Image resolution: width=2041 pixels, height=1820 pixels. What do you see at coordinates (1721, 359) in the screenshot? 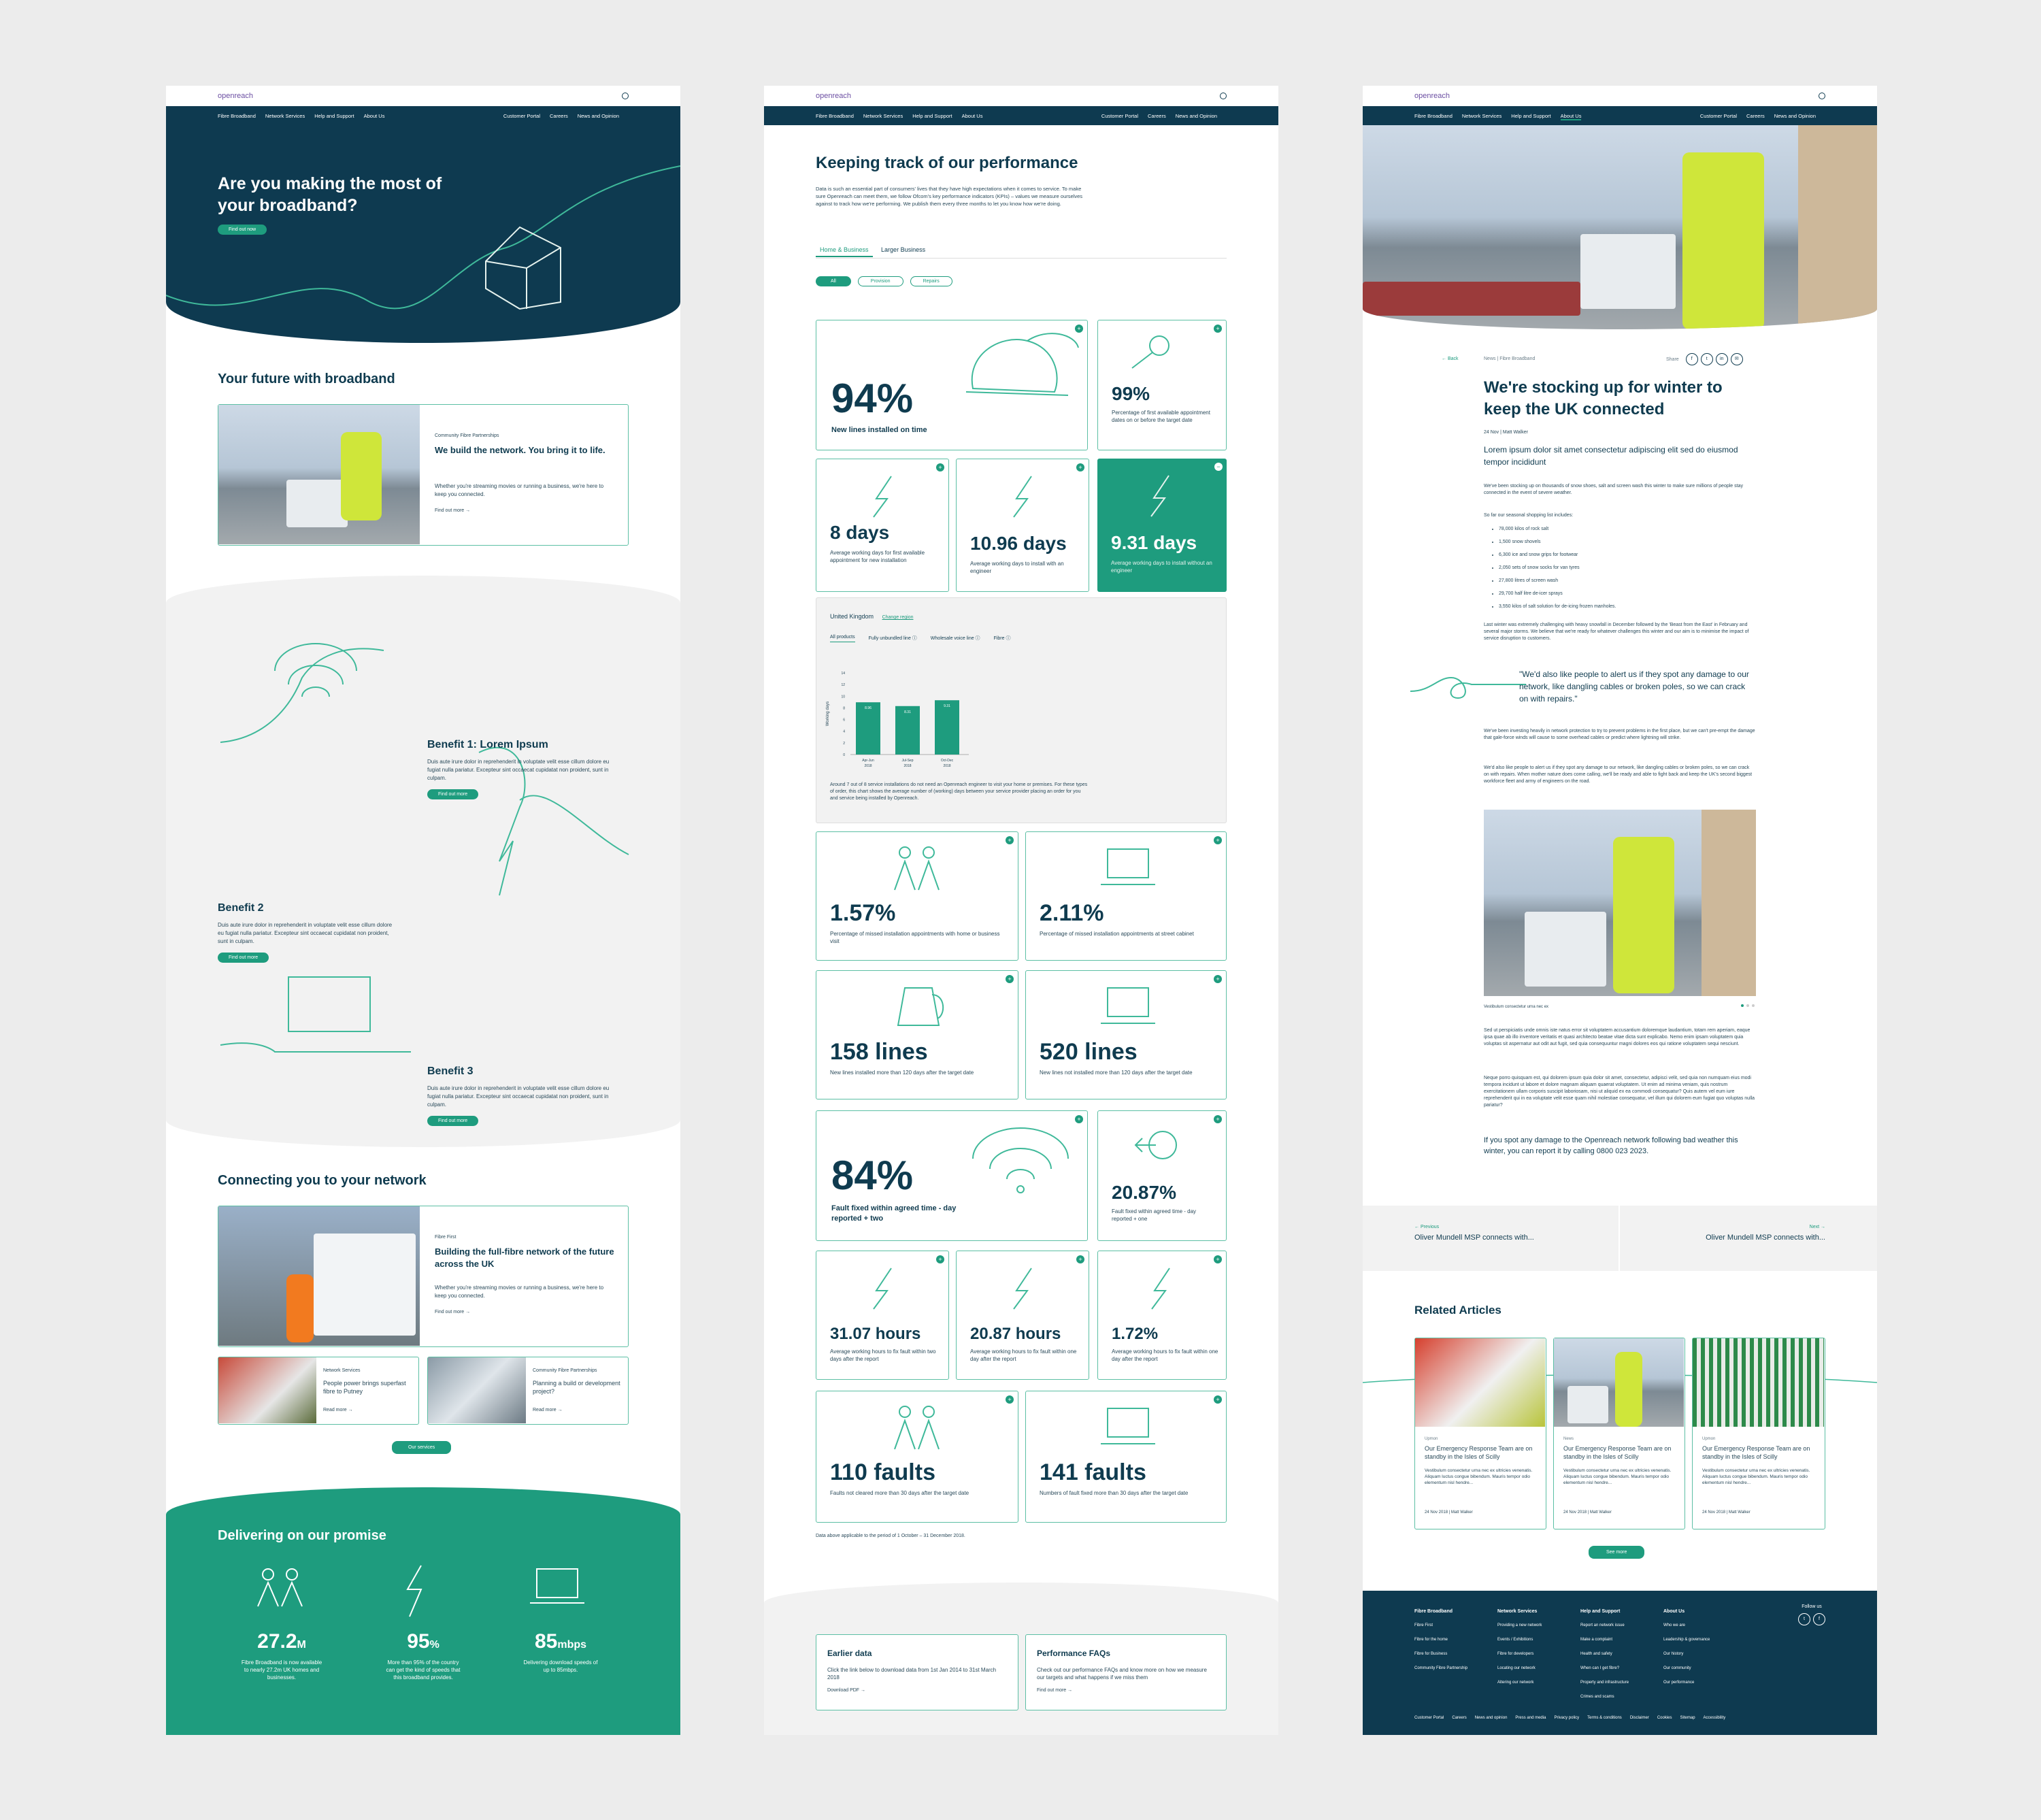
I see `linkedin-icon: in` at bounding box center [1721, 359].